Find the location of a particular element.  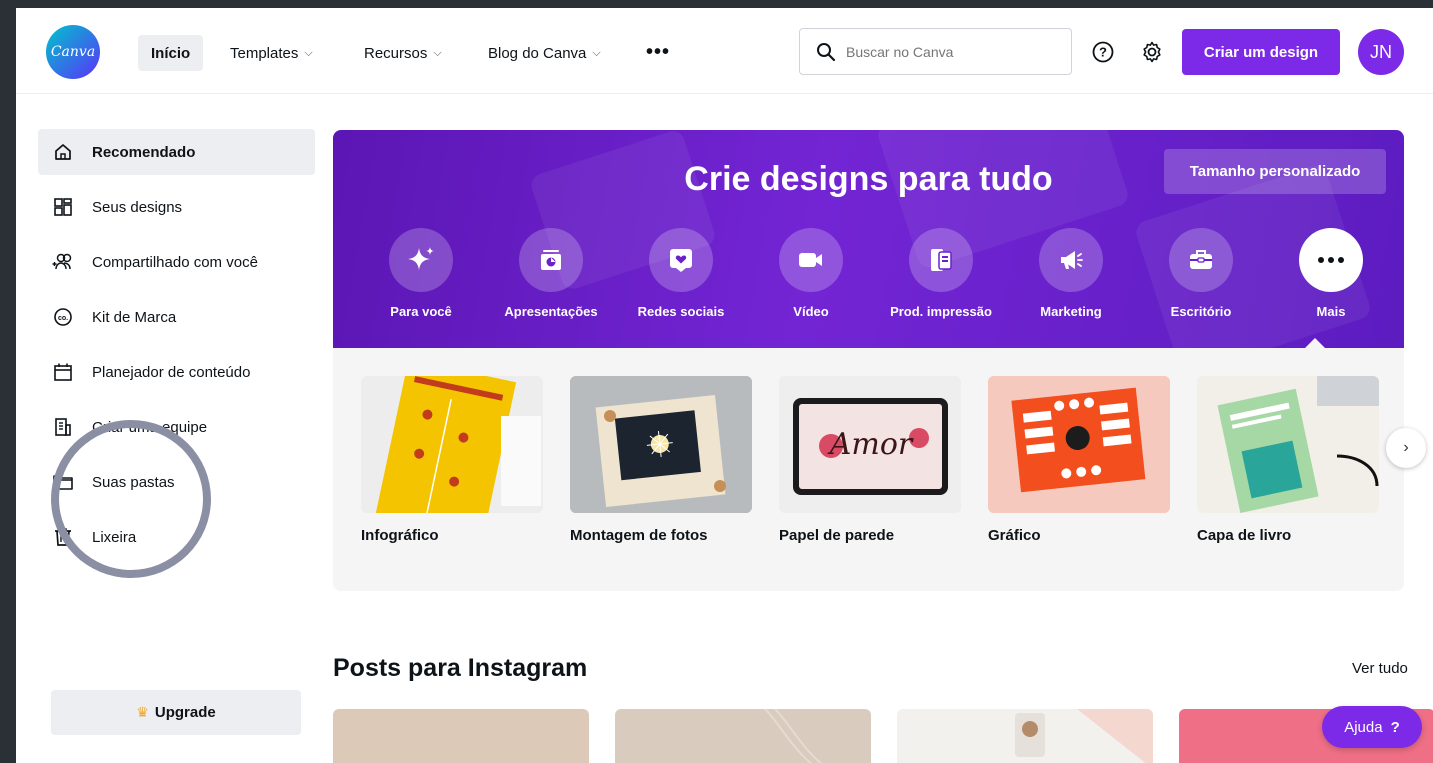

sidebar-item-brand-kit: co. Kit de Marca is located at coordinates (176, 317).